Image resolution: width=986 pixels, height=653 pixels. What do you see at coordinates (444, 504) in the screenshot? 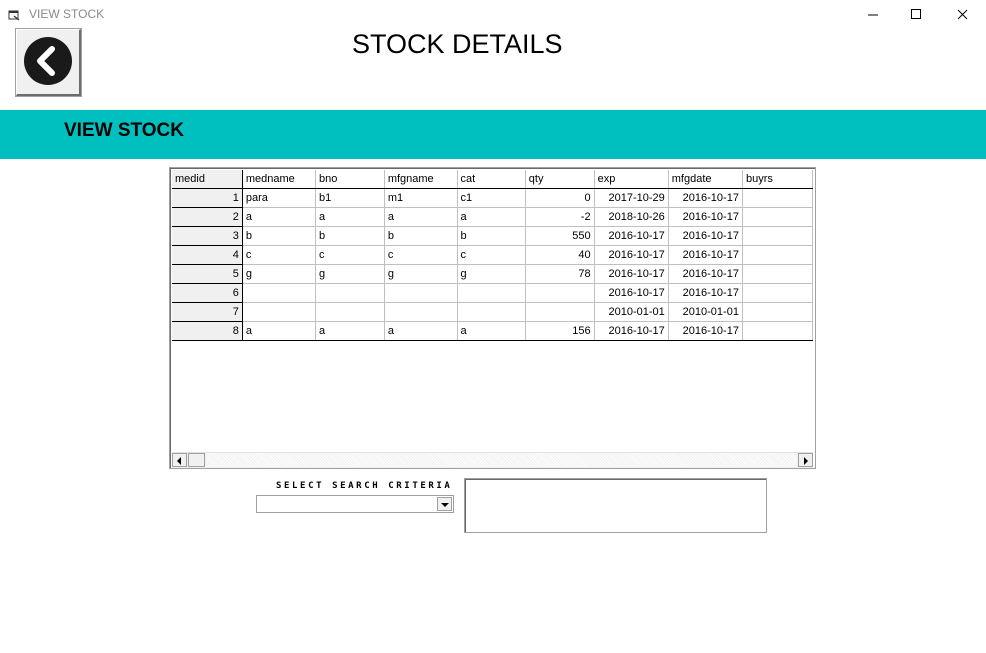
I see `dropdown-button` at bounding box center [444, 504].